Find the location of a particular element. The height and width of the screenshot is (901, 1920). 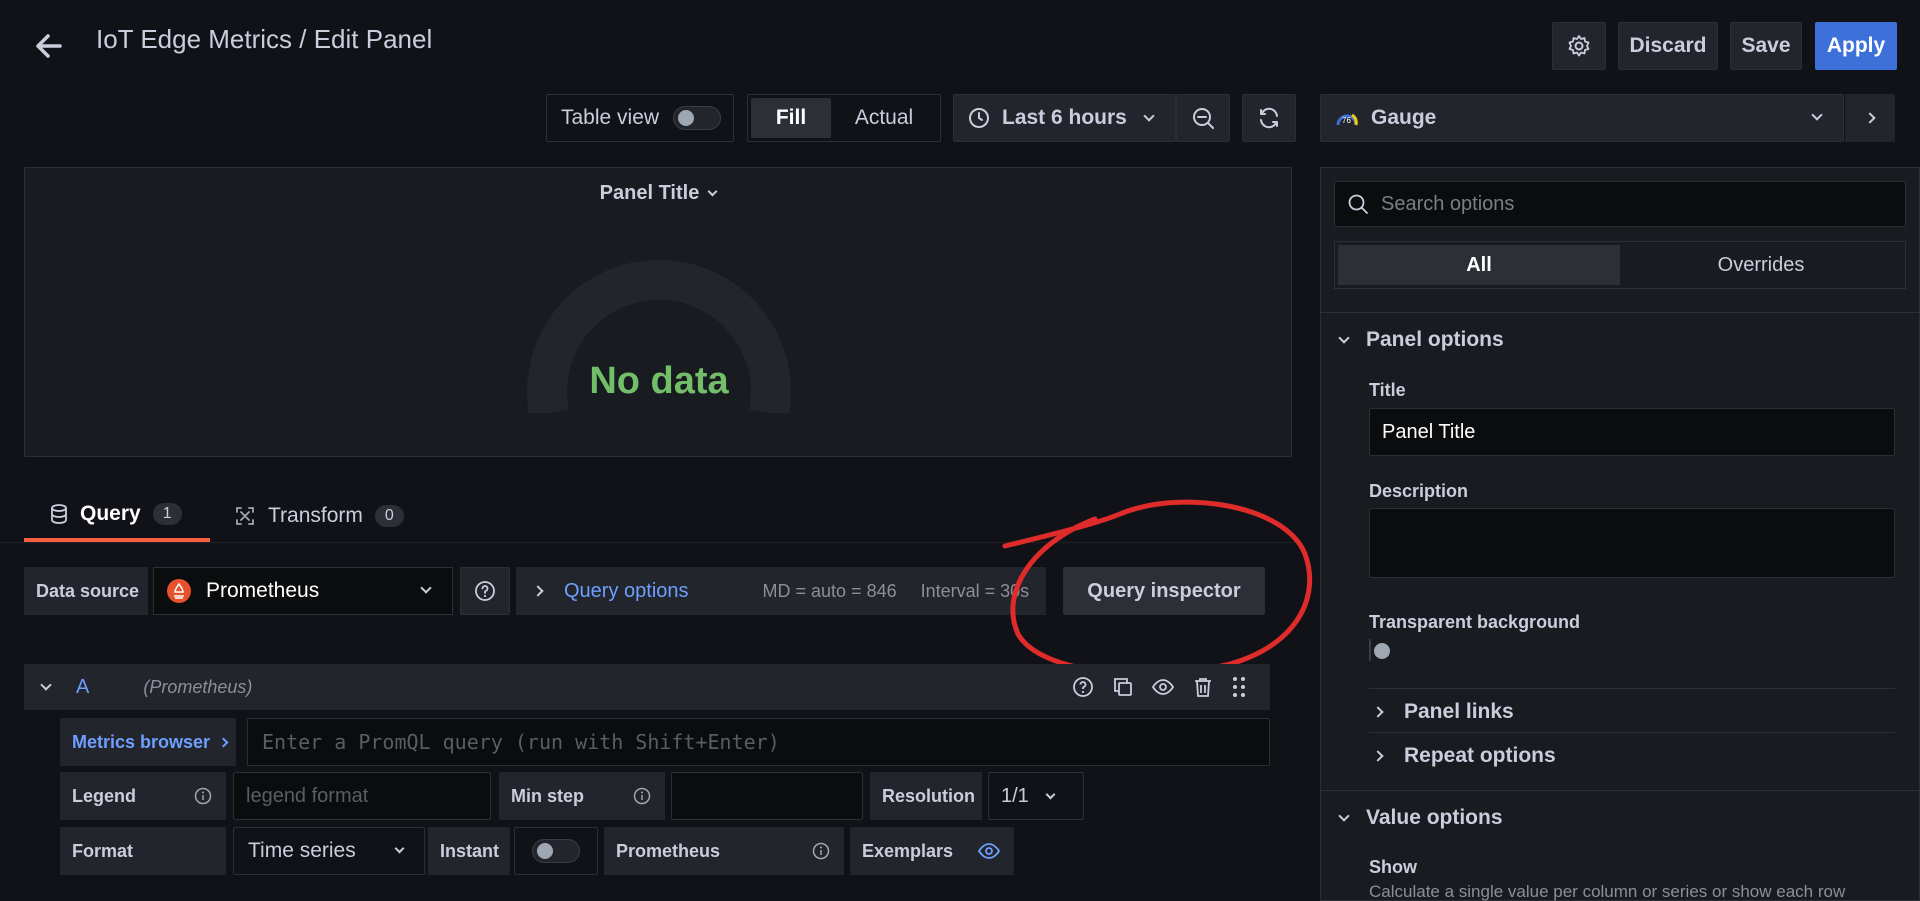

visualization-label: Gauge is located at coordinates (1404, 117).